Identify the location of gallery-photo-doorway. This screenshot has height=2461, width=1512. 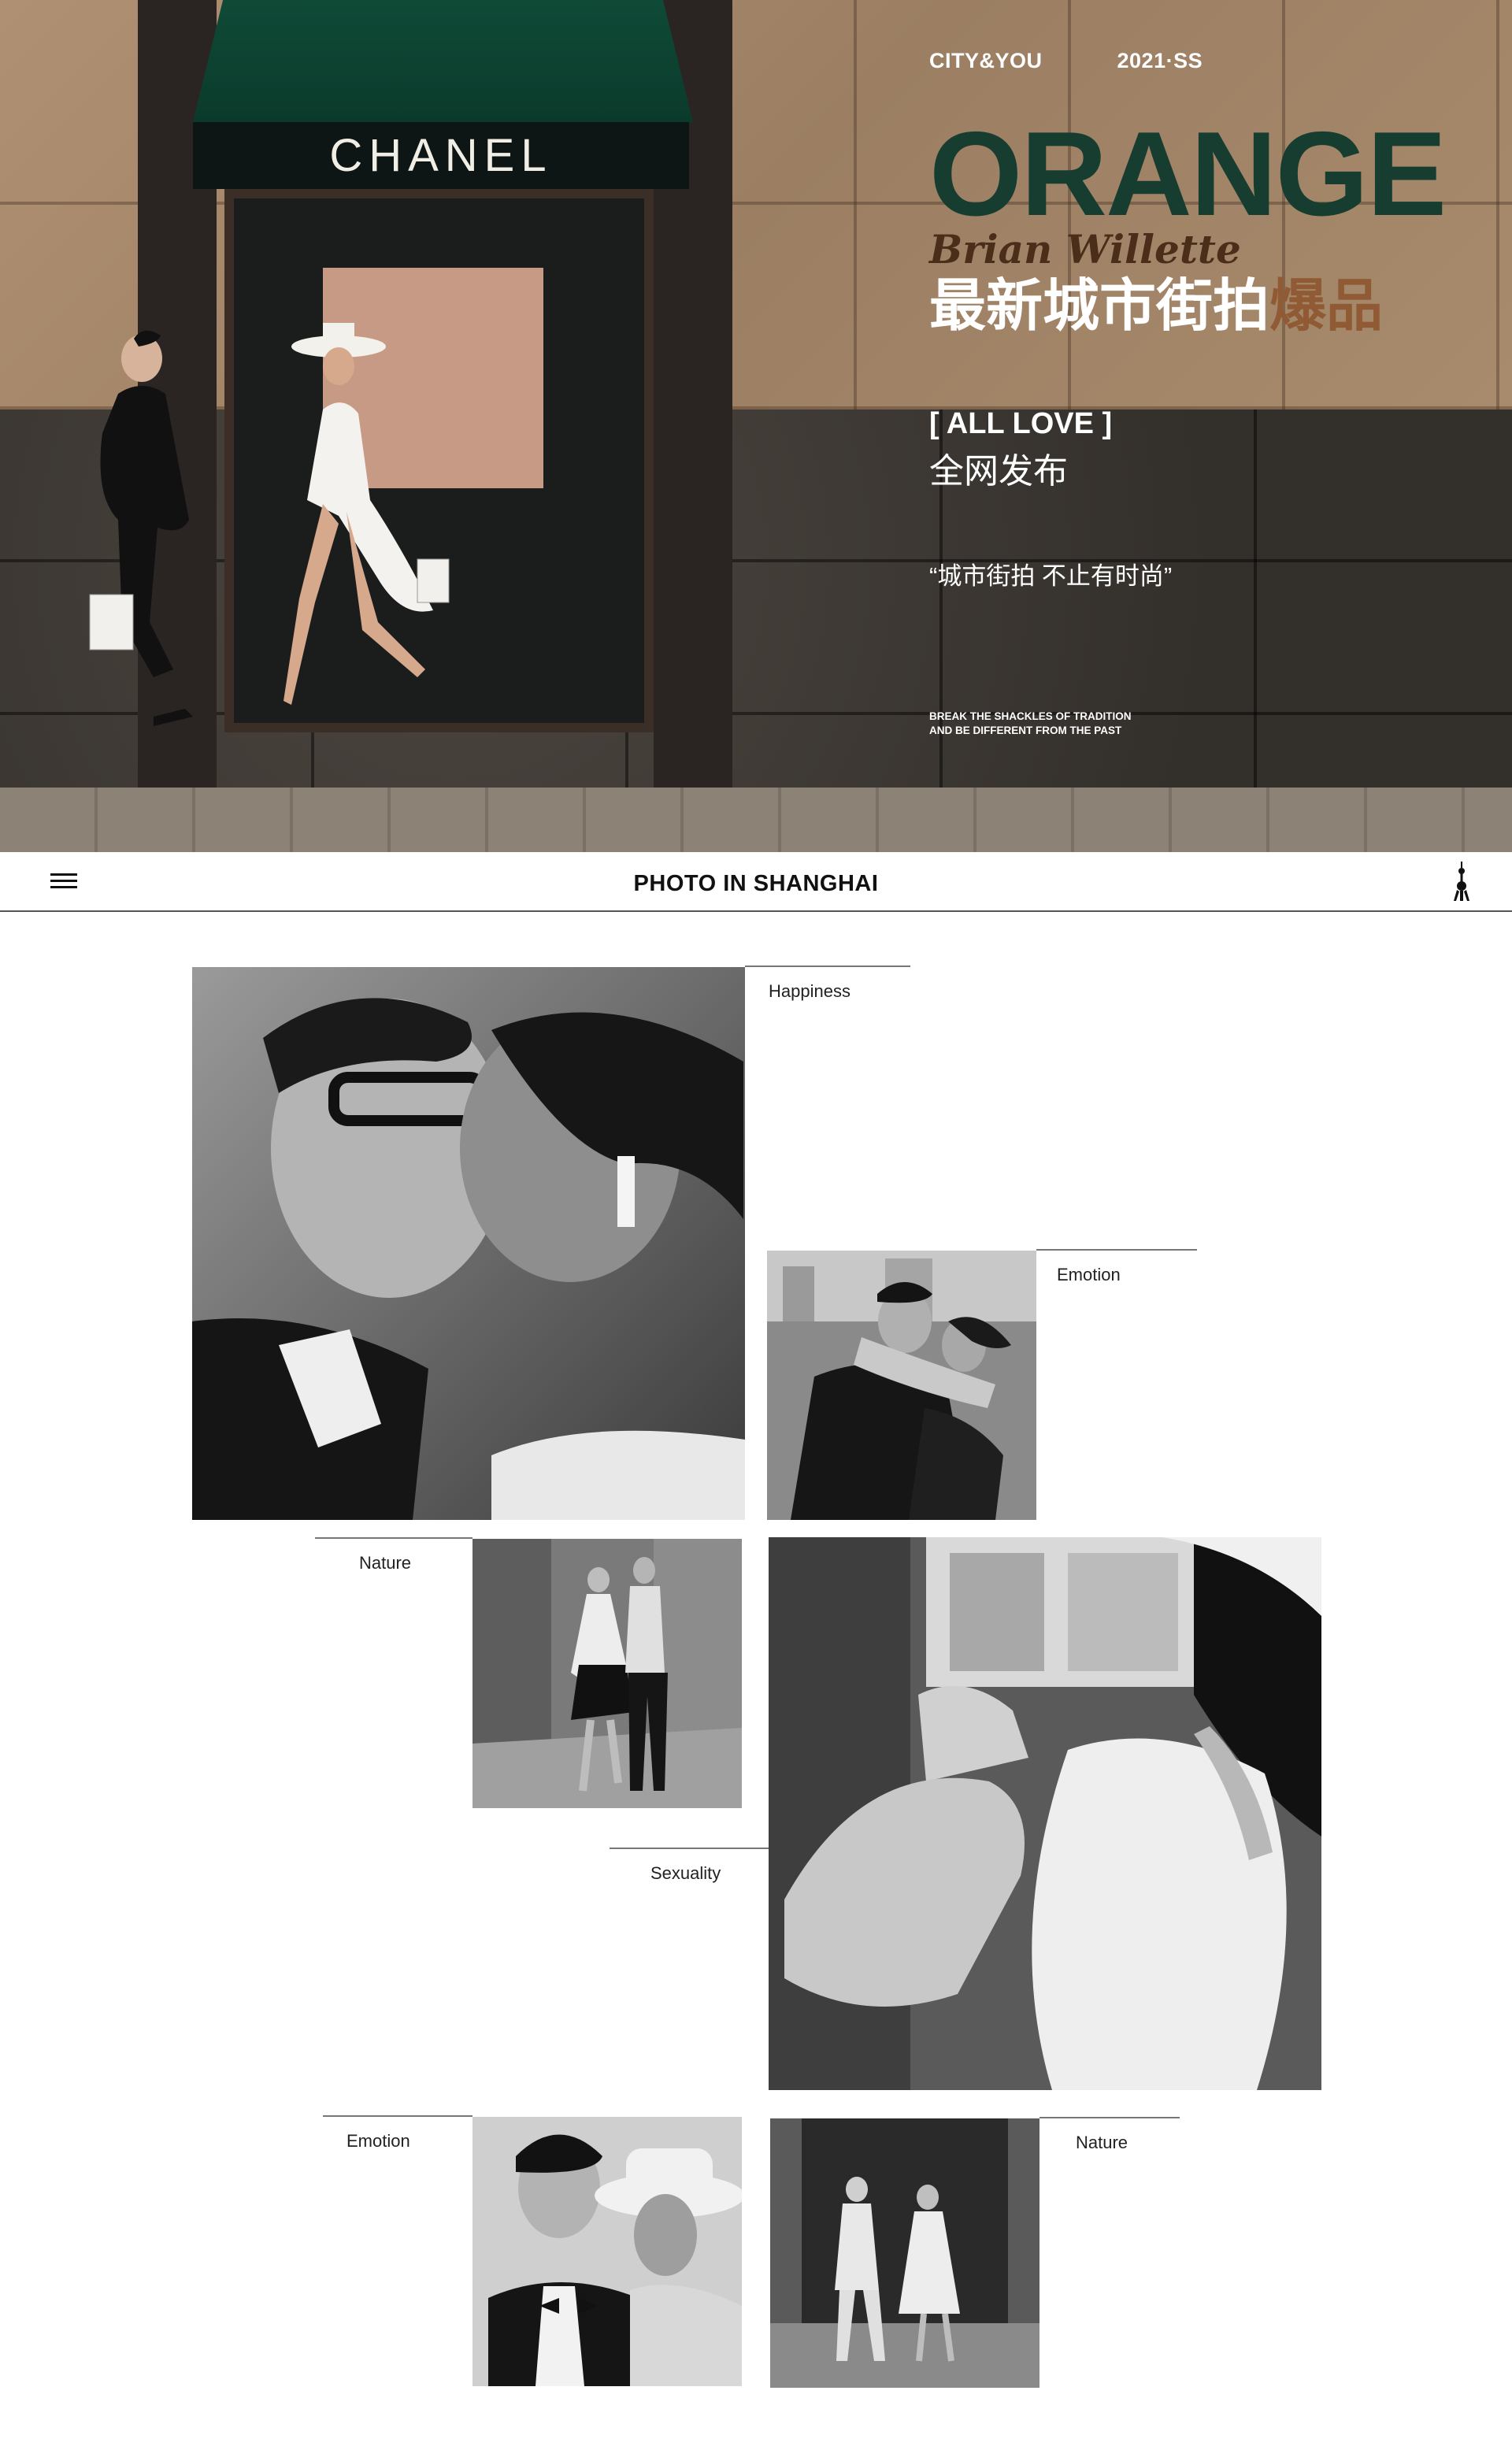
(905, 2253).